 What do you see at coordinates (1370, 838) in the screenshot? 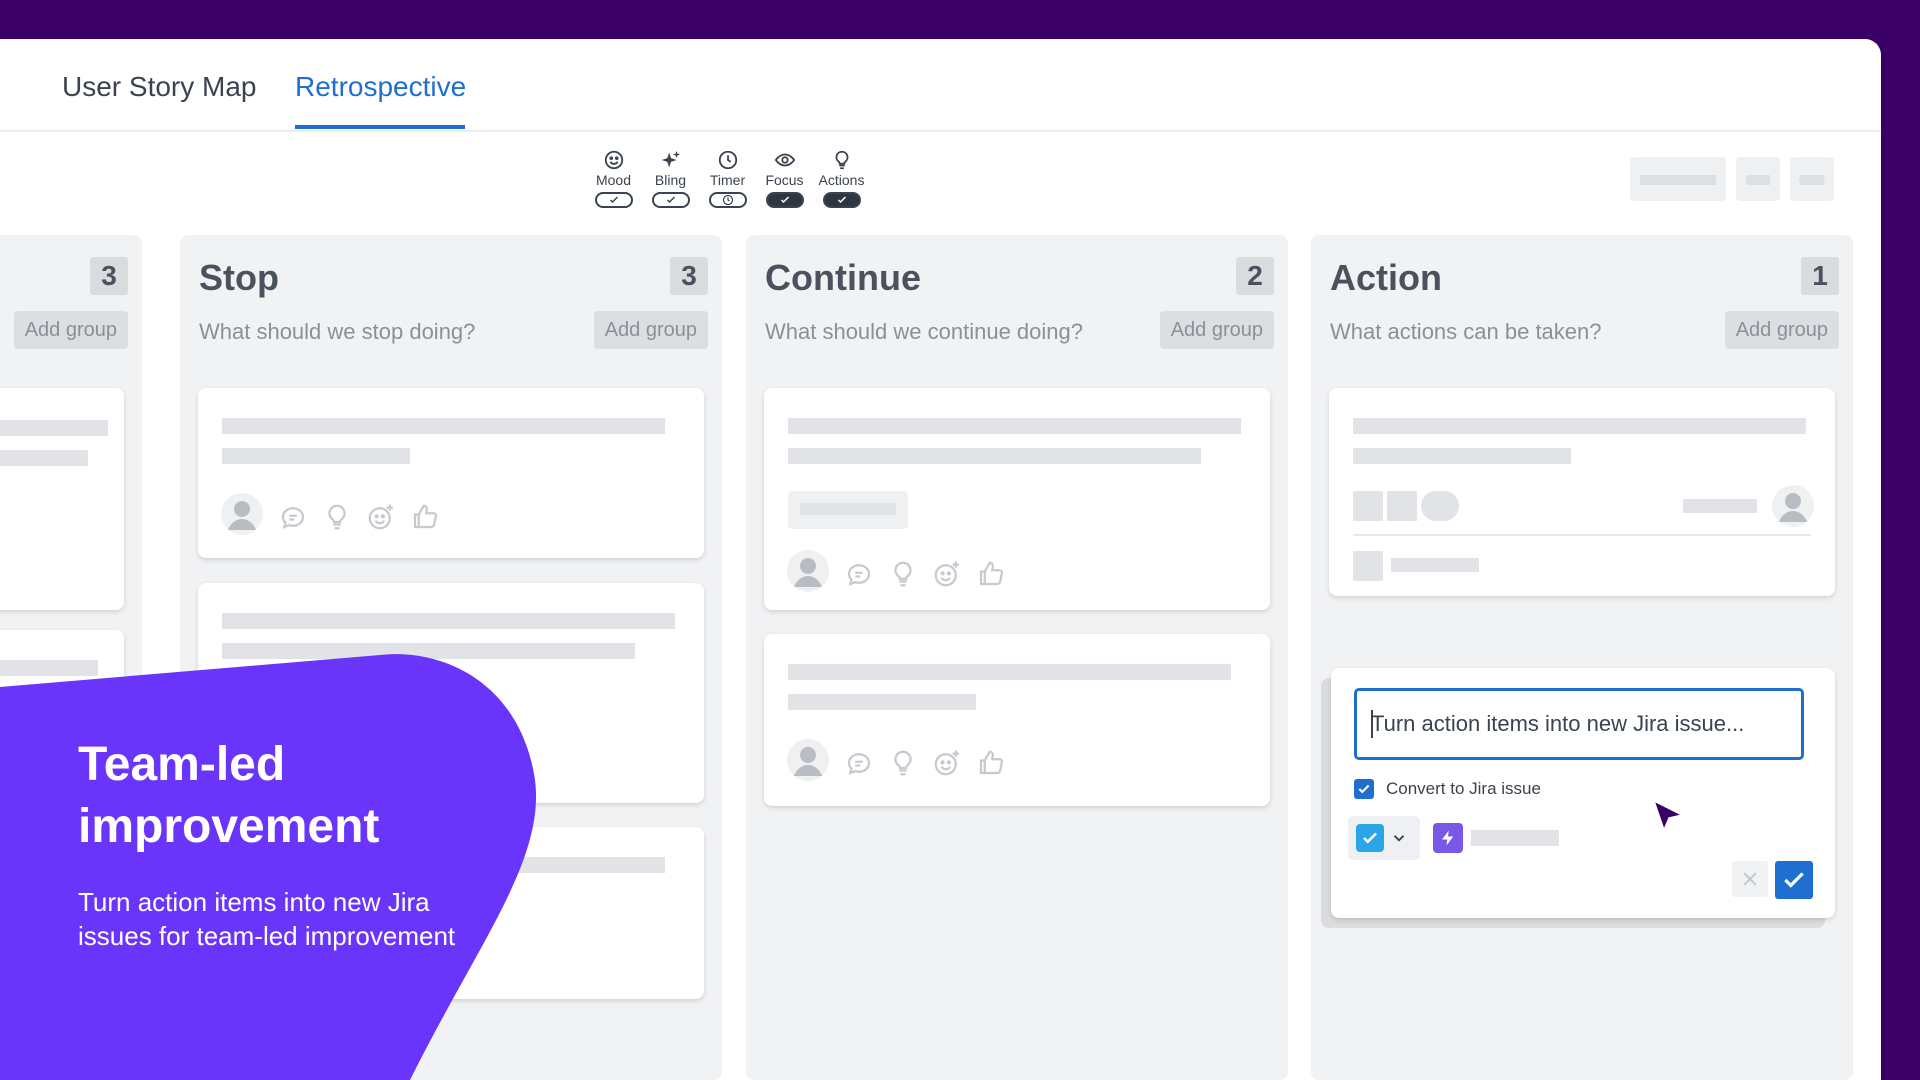
I see `task-type-icon` at bounding box center [1370, 838].